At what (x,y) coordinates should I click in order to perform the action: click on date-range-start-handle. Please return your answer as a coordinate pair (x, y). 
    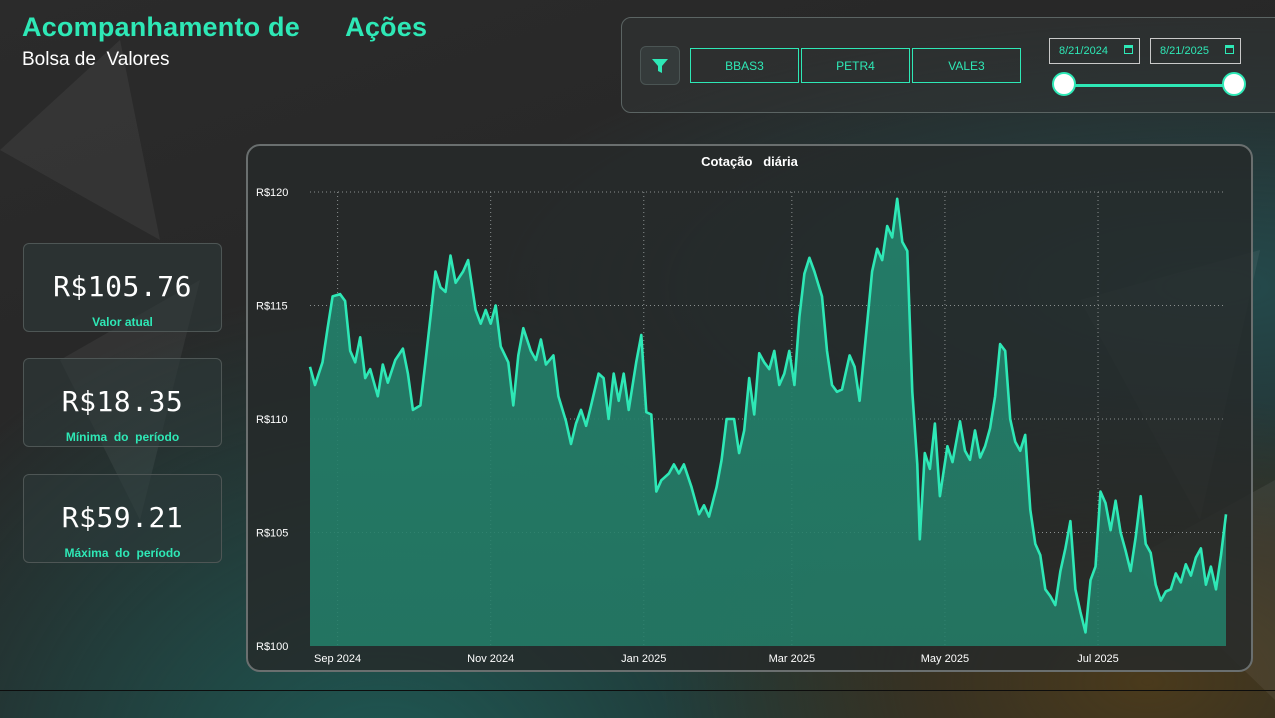
    Looking at the image, I should click on (1064, 84).